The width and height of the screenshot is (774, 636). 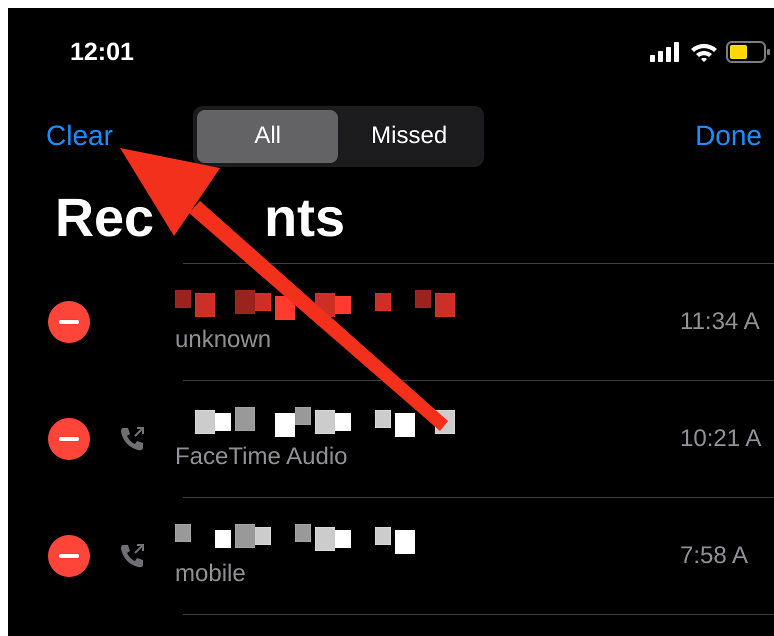 I want to click on wifi-icon, so click(x=704, y=52).